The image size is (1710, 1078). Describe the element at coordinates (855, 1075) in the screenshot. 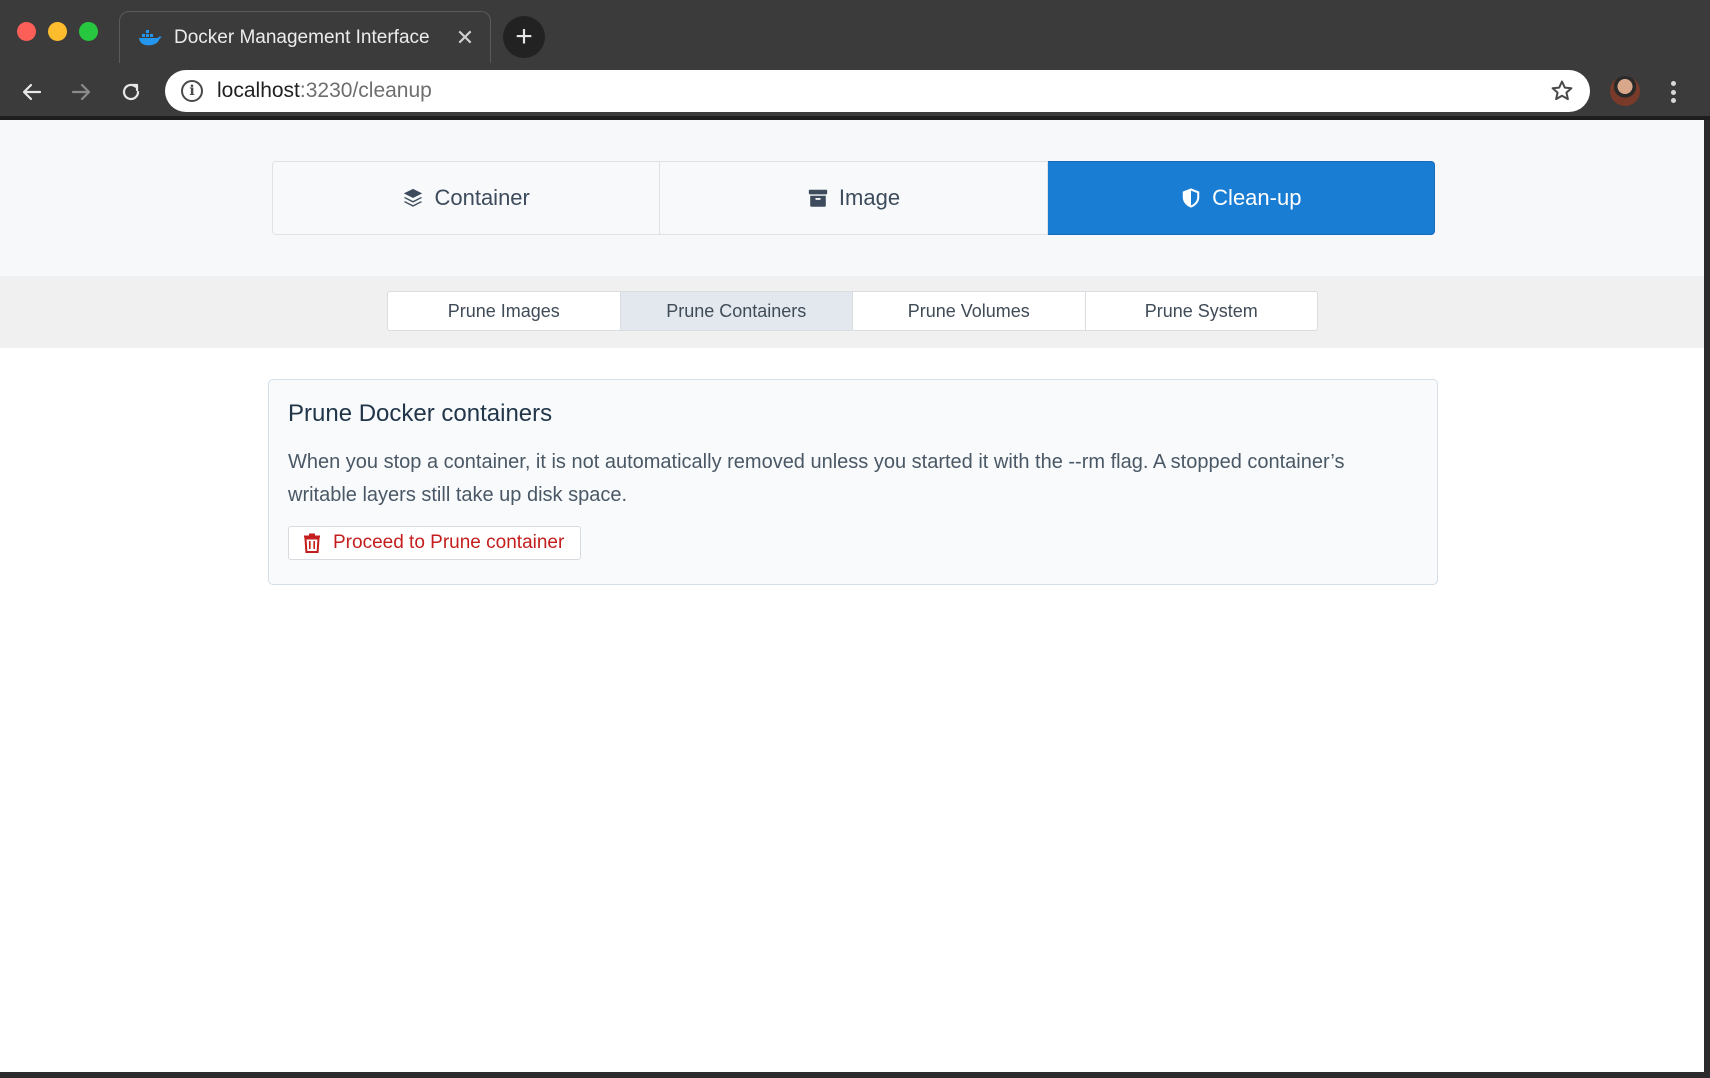

I see `window-edge-bottom` at that location.